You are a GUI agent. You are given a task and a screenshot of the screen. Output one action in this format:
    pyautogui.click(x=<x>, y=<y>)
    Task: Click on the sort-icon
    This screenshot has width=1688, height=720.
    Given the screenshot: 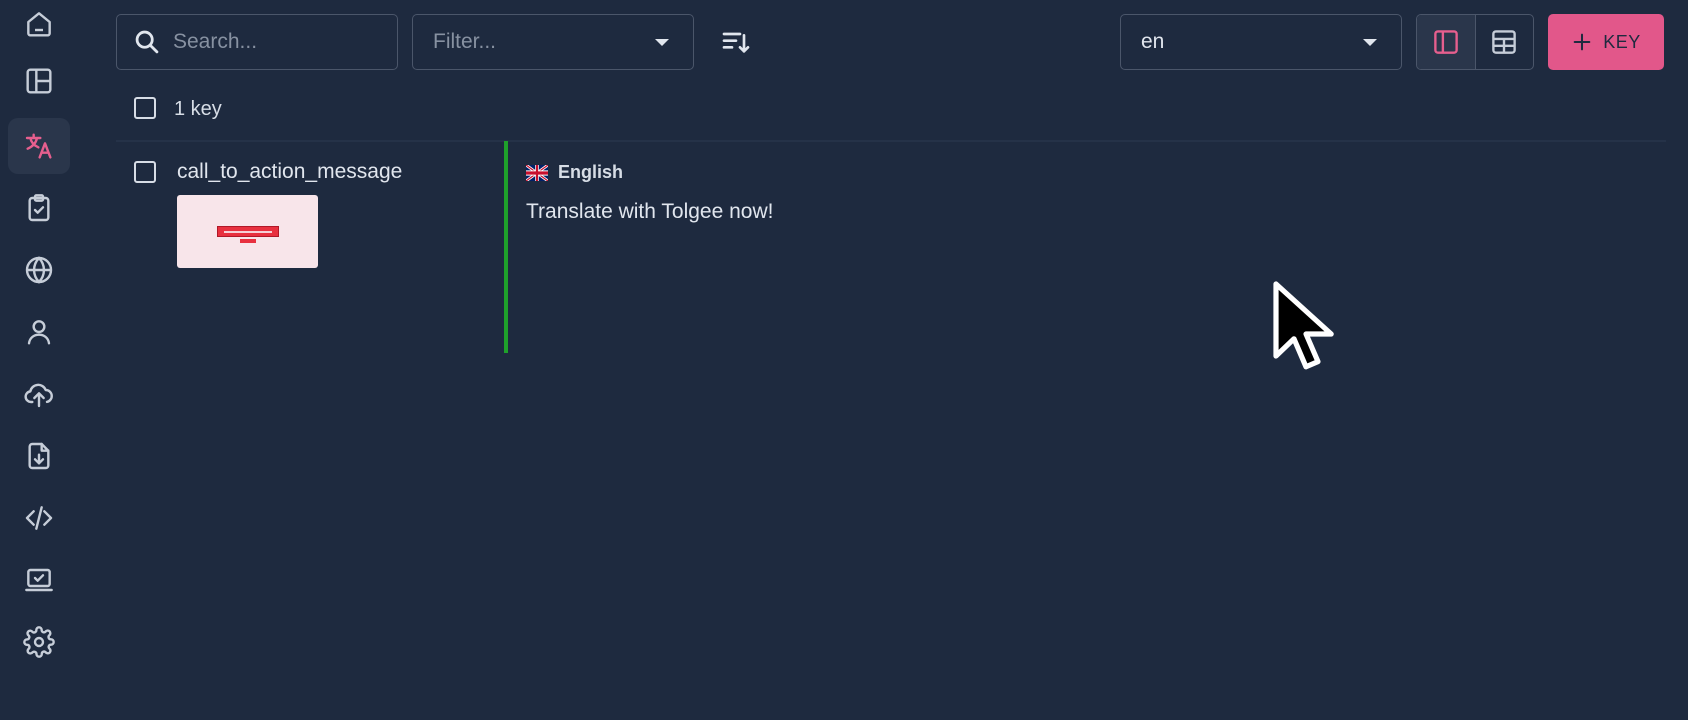 What is the action you would take?
    pyautogui.click(x=736, y=42)
    